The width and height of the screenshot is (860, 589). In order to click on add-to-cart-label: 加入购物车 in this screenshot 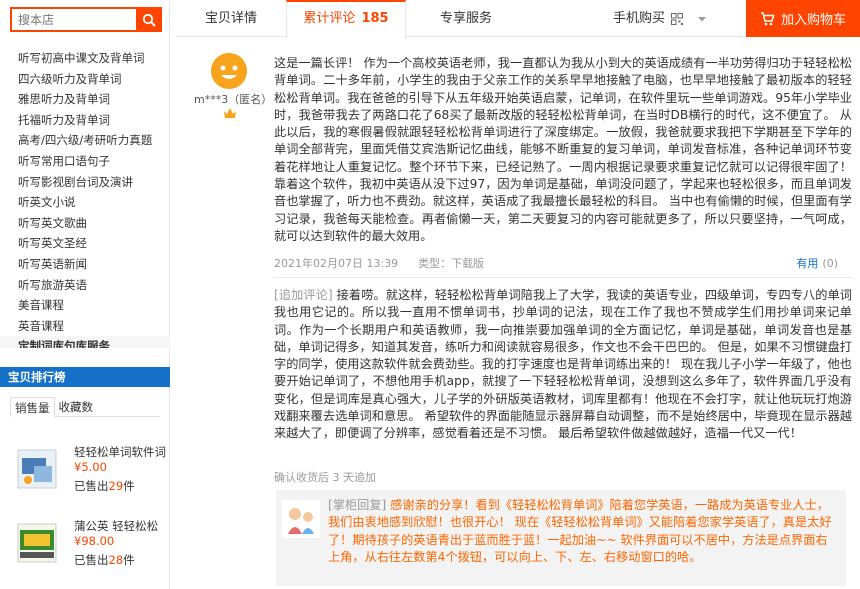, I will do `click(813, 20)`.